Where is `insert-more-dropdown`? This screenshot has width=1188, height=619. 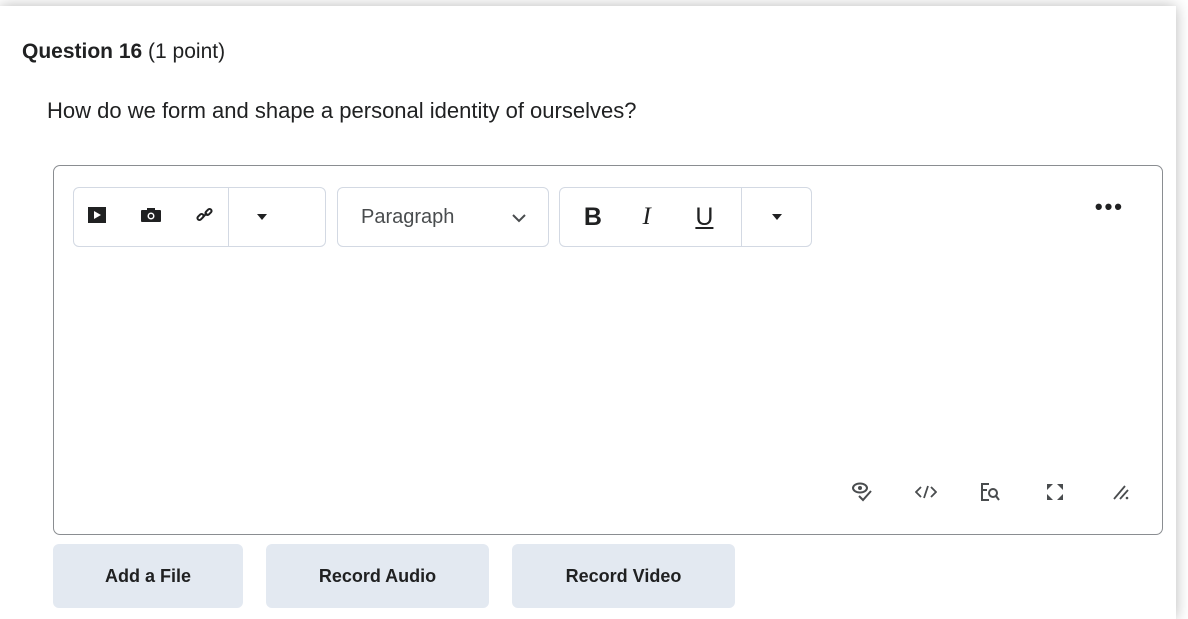
insert-more-dropdown is located at coordinates (261, 217).